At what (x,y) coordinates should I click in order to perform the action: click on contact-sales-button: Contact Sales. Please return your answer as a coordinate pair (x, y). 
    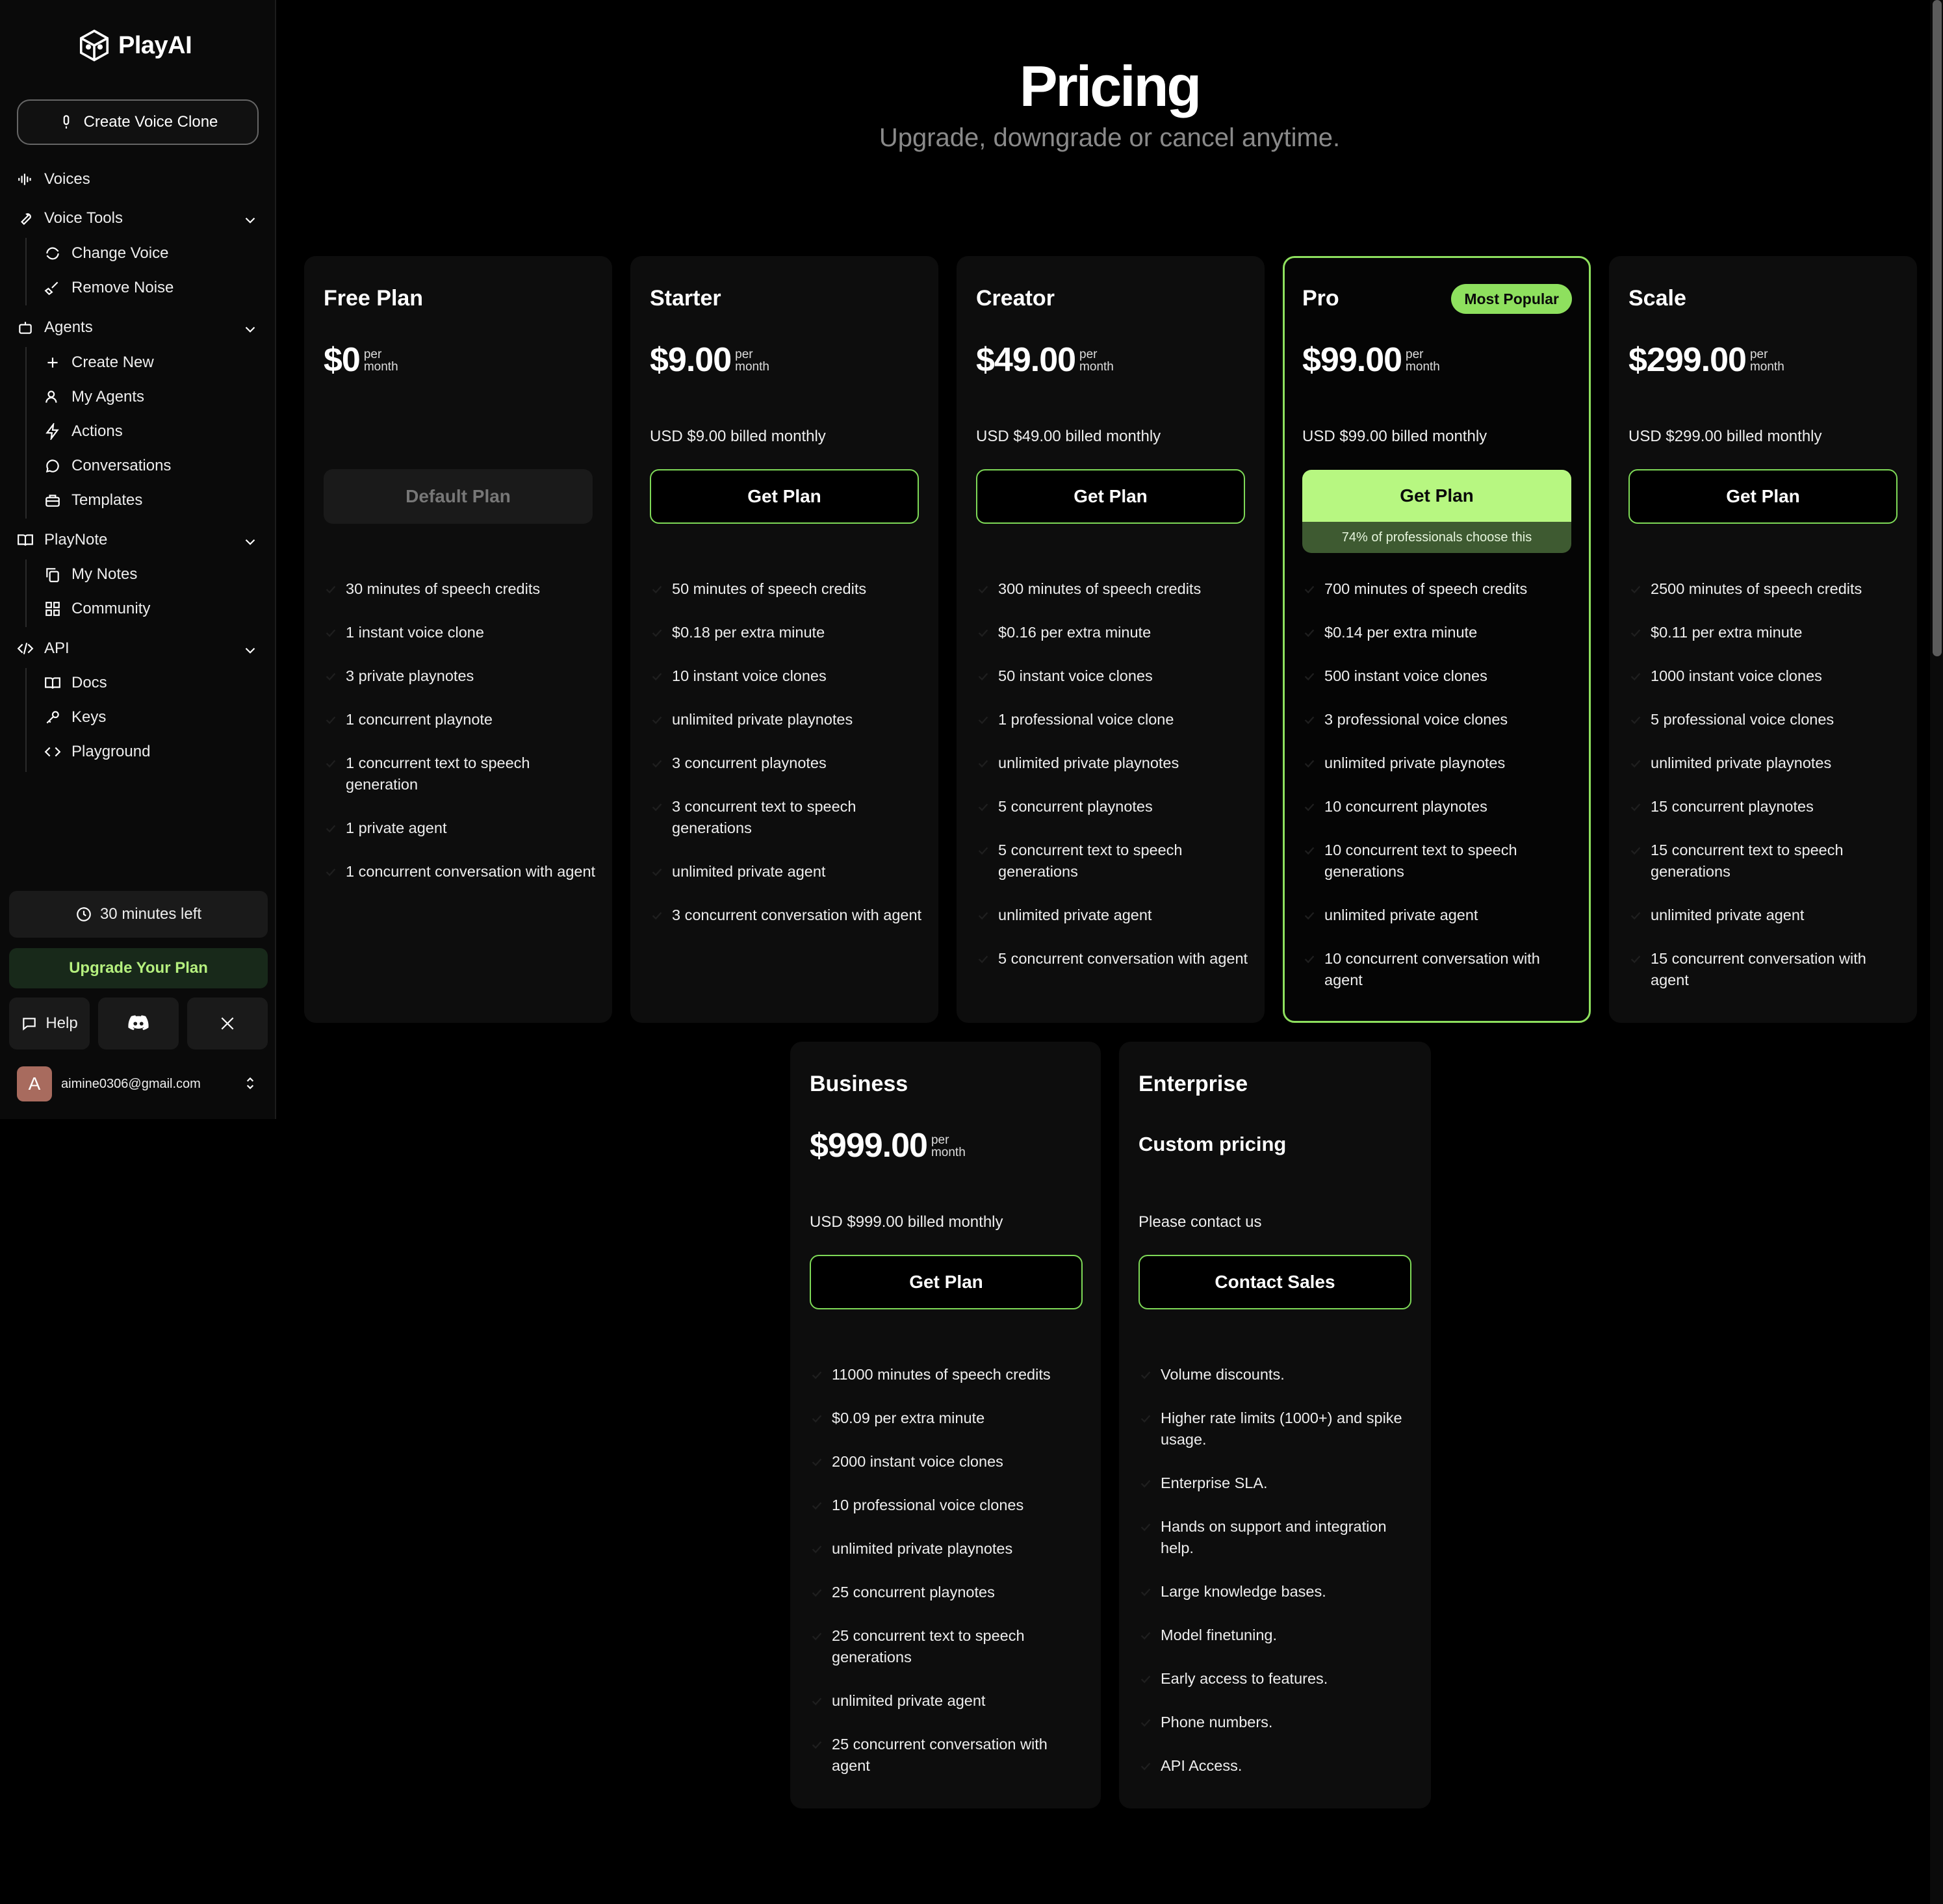
    Looking at the image, I should click on (1275, 1282).